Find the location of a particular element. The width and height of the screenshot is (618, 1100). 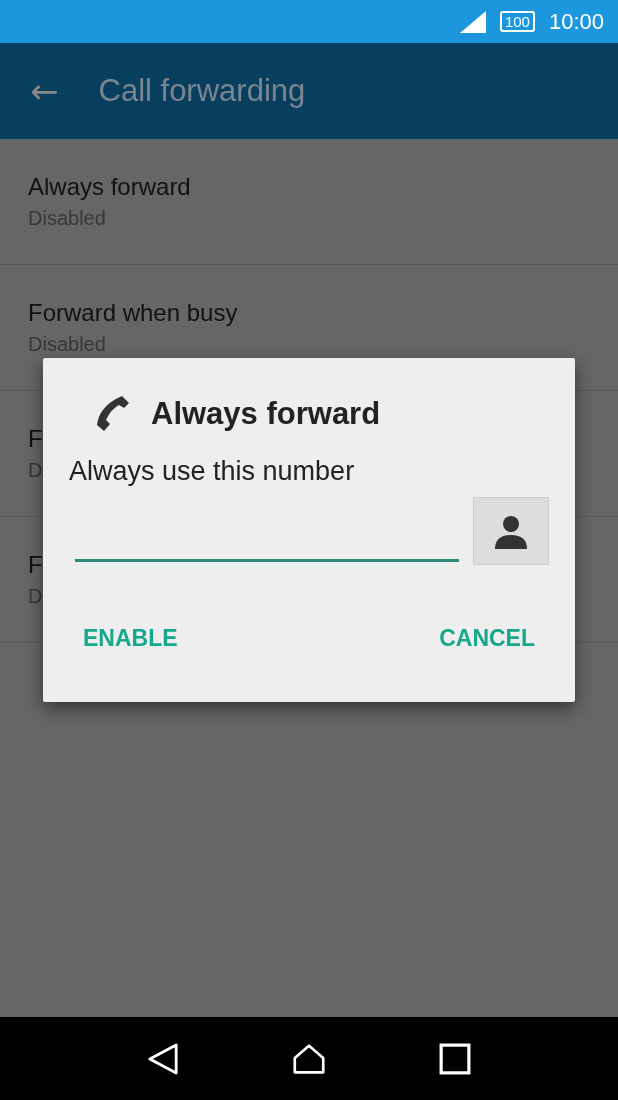

contact-picker-button is located at coordinates (511, 531).